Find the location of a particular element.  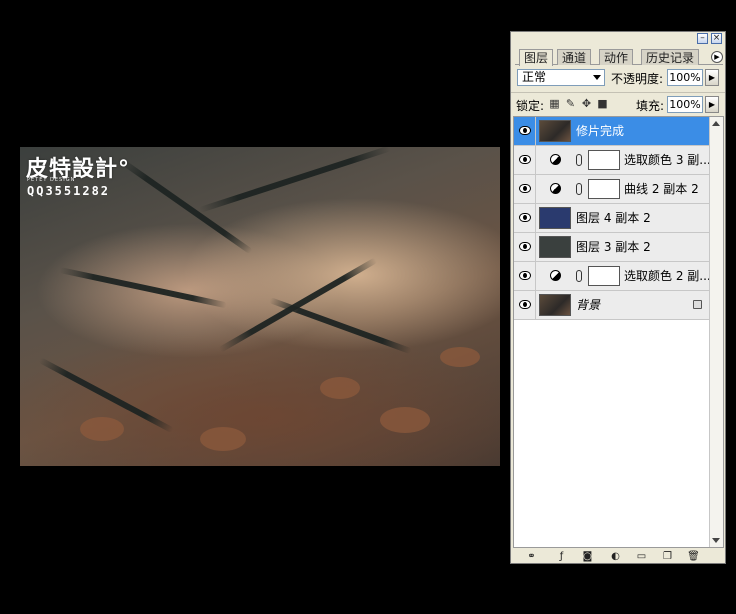

layer-name: 背景 is located at coordinates (588, 305).